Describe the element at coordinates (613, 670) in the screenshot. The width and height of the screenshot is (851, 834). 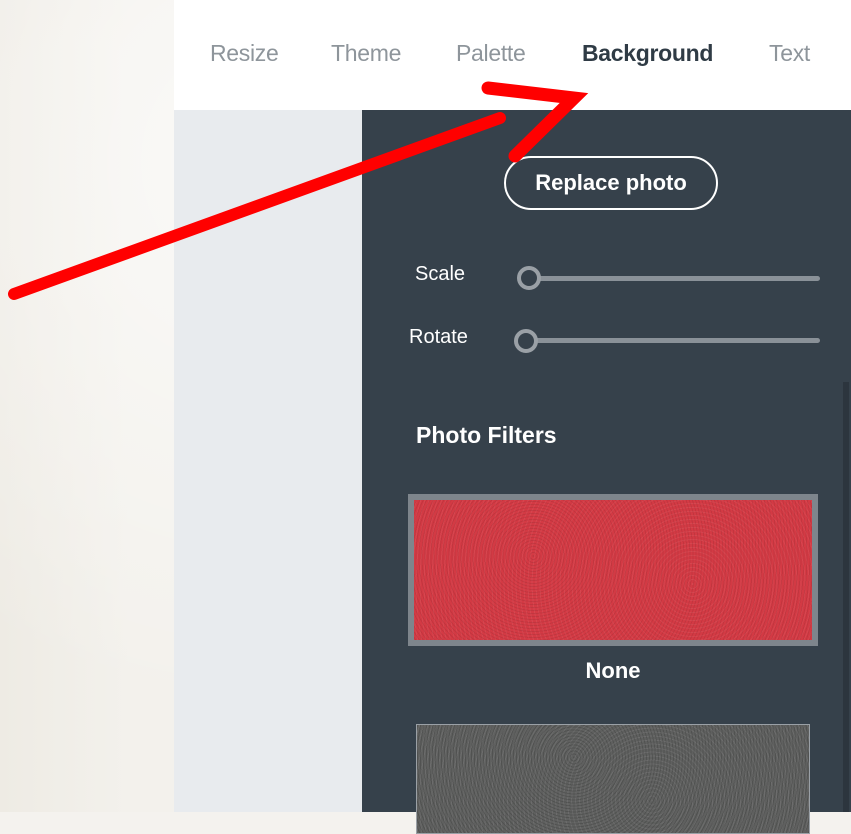
I see `filter-none-label: None` at that location.